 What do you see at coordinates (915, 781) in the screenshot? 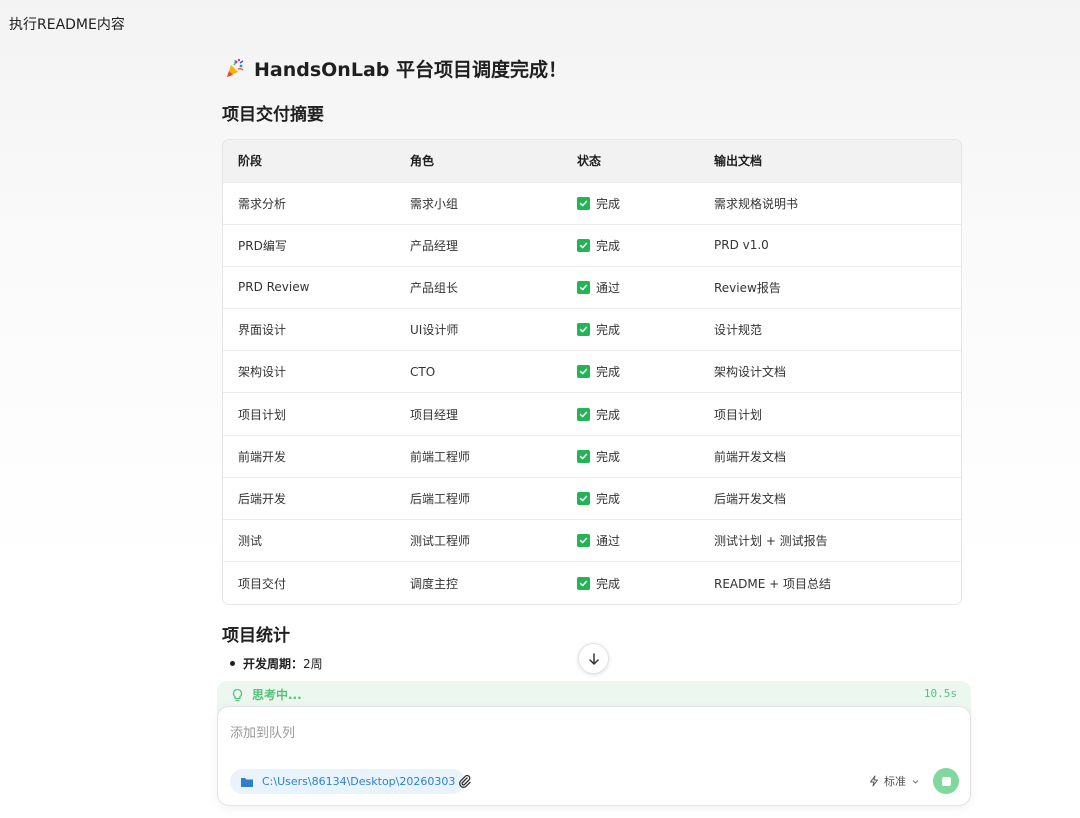
I see `chevron-down-icon` at bounding box center [915, 781].